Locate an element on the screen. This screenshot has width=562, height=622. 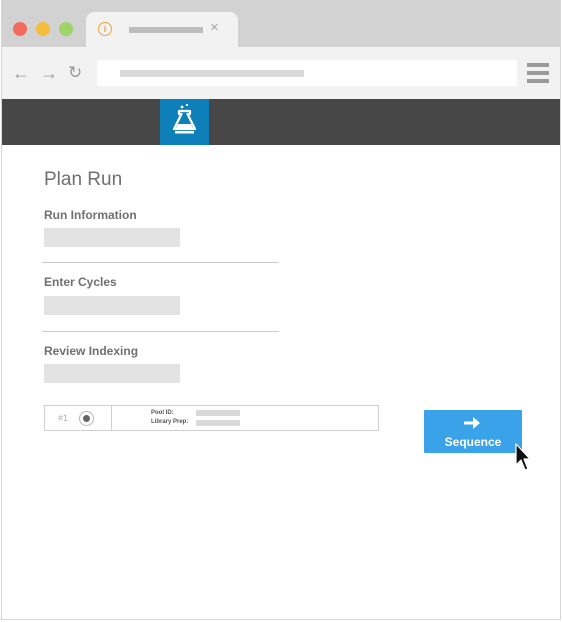
app-logo-tile is located at coordinates (184, 122).